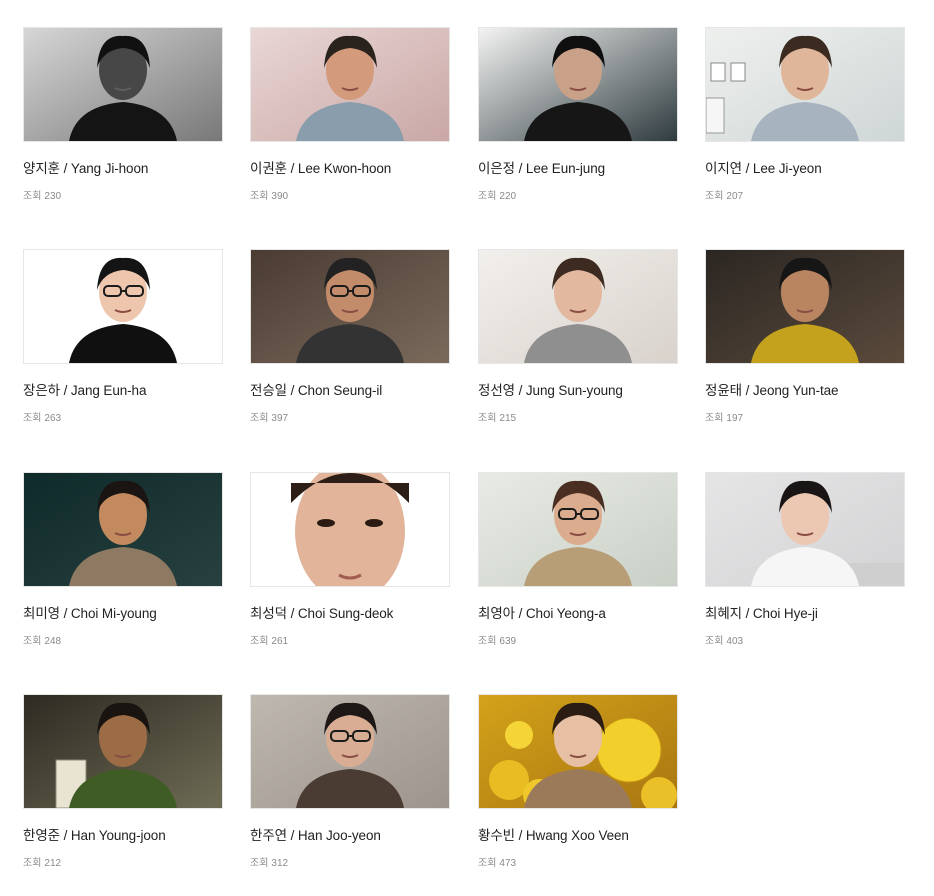  I want to click on artist-name: 전승일 / Chon Seung-il, so click(350, 391).